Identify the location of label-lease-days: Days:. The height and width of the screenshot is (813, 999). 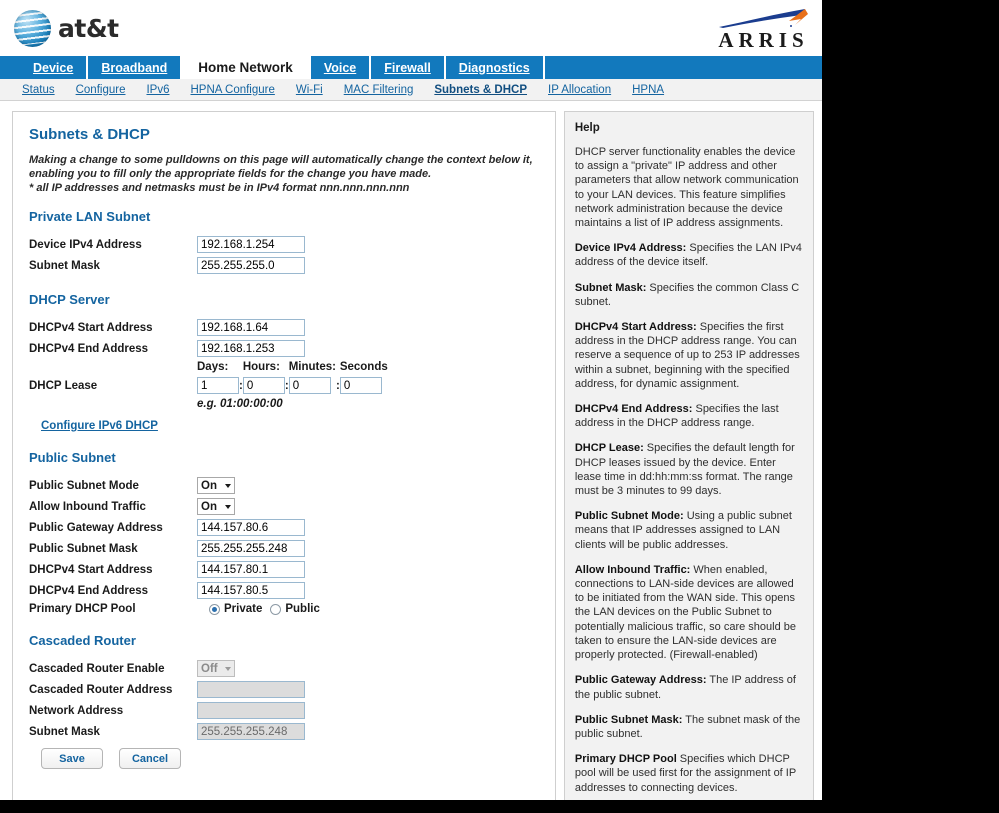
(213, 367).